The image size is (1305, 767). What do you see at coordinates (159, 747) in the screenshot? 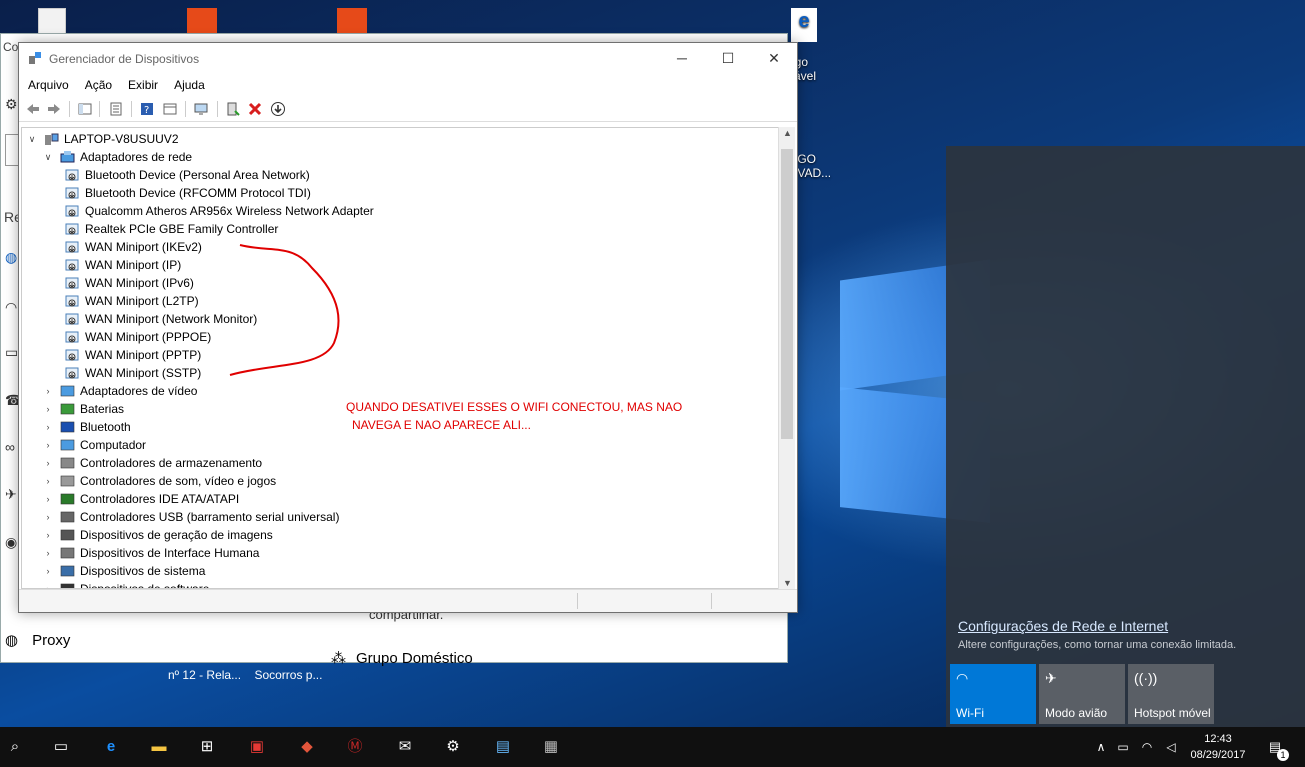
I see `file-explorer-icon: ▬` at bounding box center [159, 747].